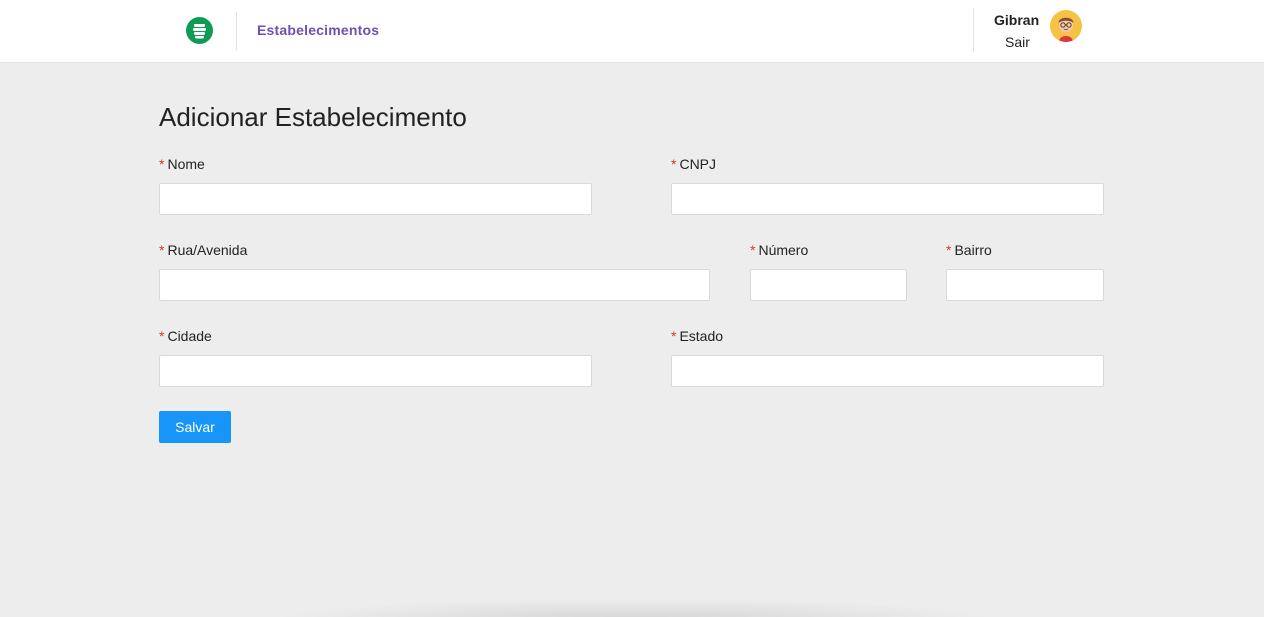 This screenshot has width=1267, height=617. Describe the element at coordinates (887, 199) in the screenshot. I see `cnpj-input` at that location.